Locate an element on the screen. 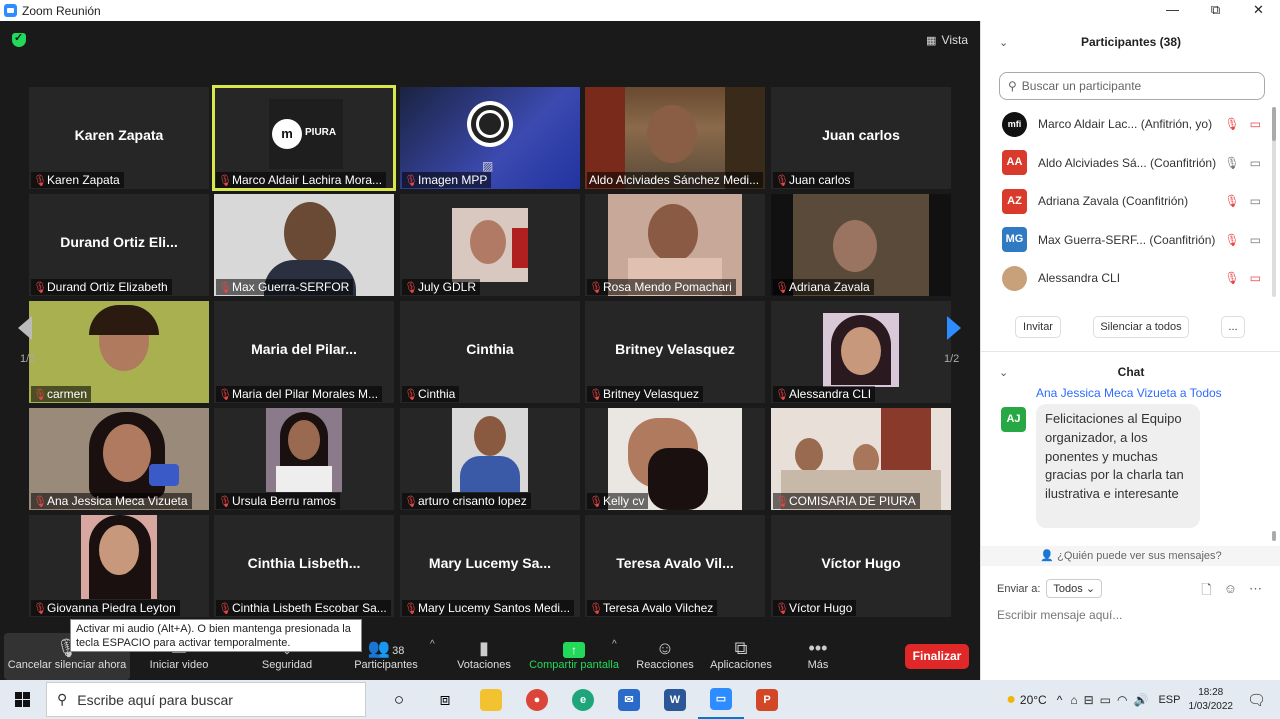 This screenshot has height=719, width=1280. invite-button: Invitar is located at coordinates (1038, 327).